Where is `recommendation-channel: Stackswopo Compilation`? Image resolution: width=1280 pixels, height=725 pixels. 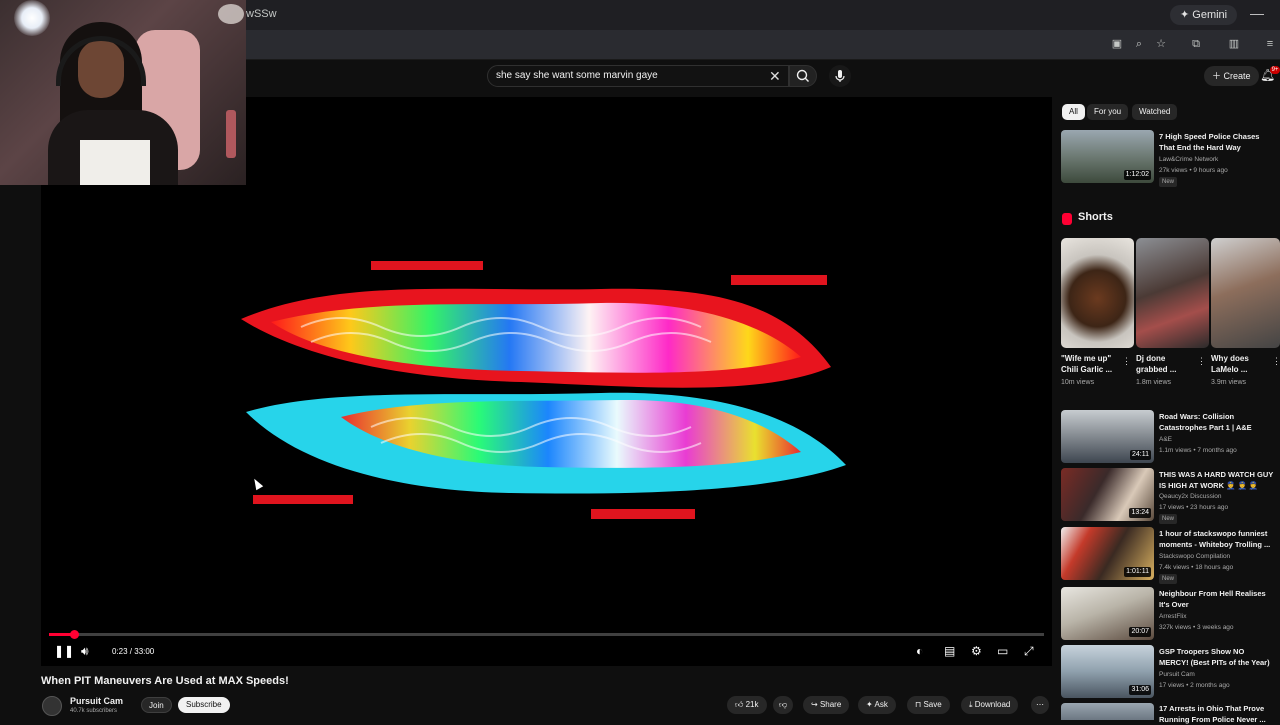 recommendation-channel: Stackswopo Compilation is located at coordinates (1218, 556).